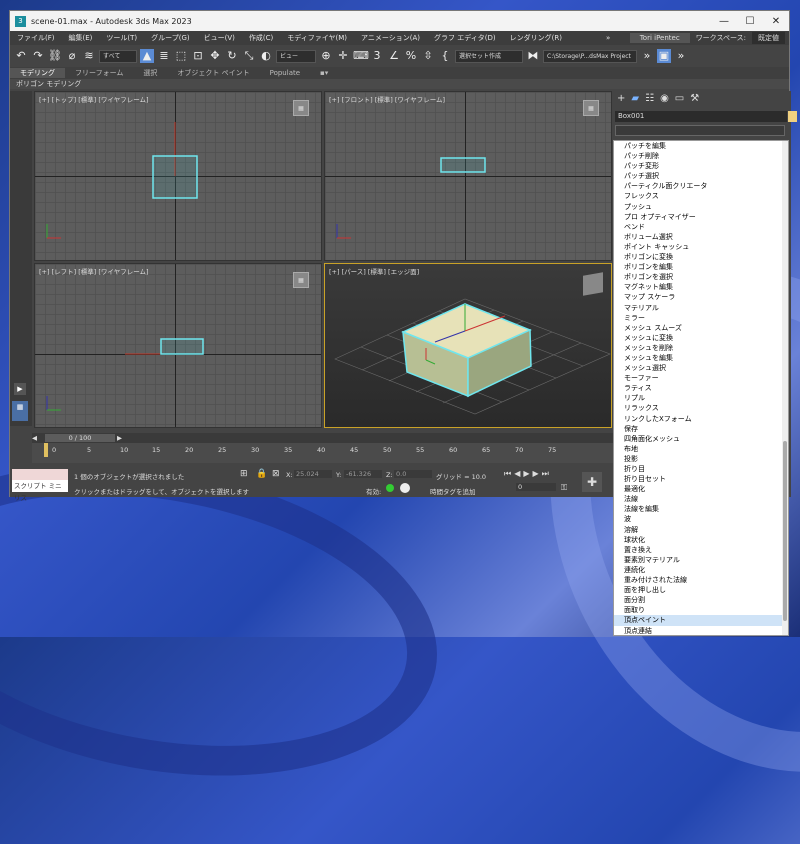 Image resolution: width=800 pixels, height=844 pixels. Describe the element at coordinates (266, 56) in the screenshot. I see `placement-icon: ◐` at that location.